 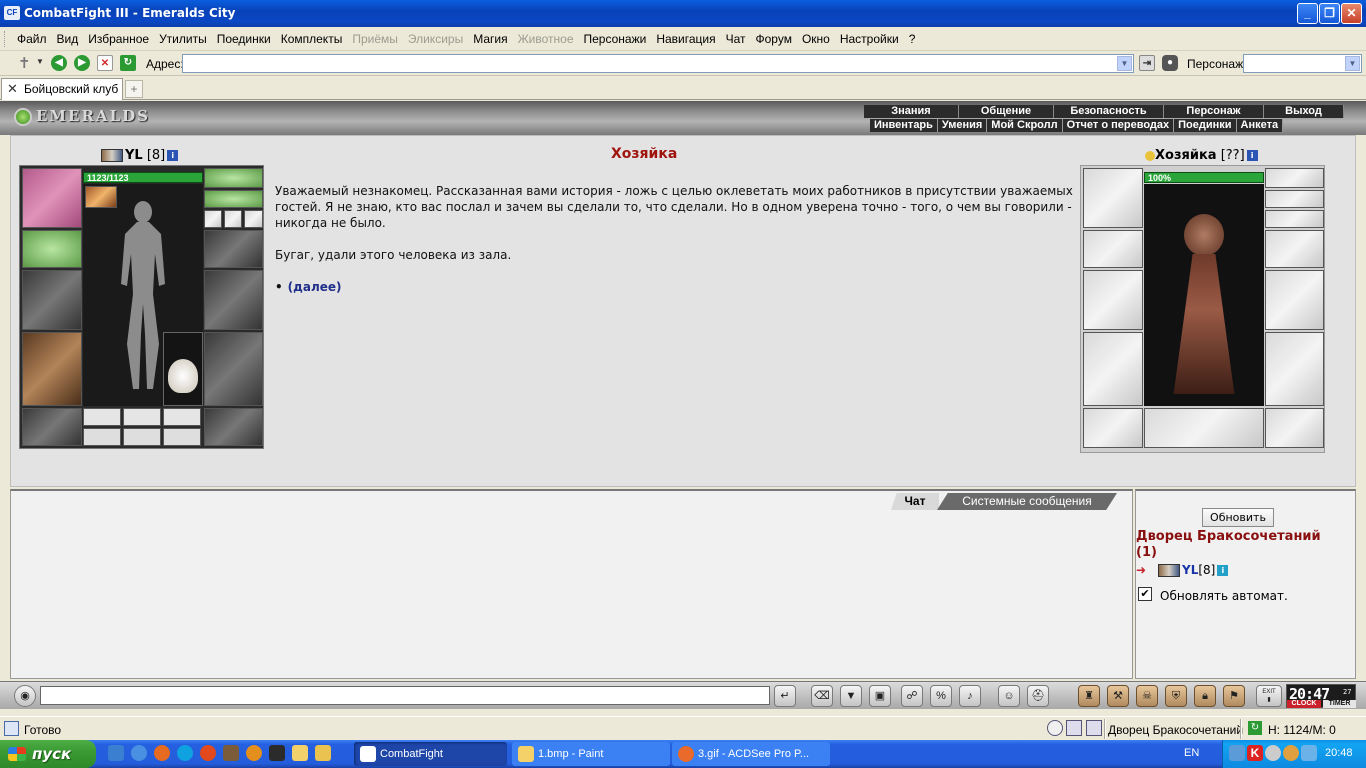 What do you see at coordinates (822, 696) in the screenshot?
I see `eraser-icon: ⌫` at bounding box center [822, 696].